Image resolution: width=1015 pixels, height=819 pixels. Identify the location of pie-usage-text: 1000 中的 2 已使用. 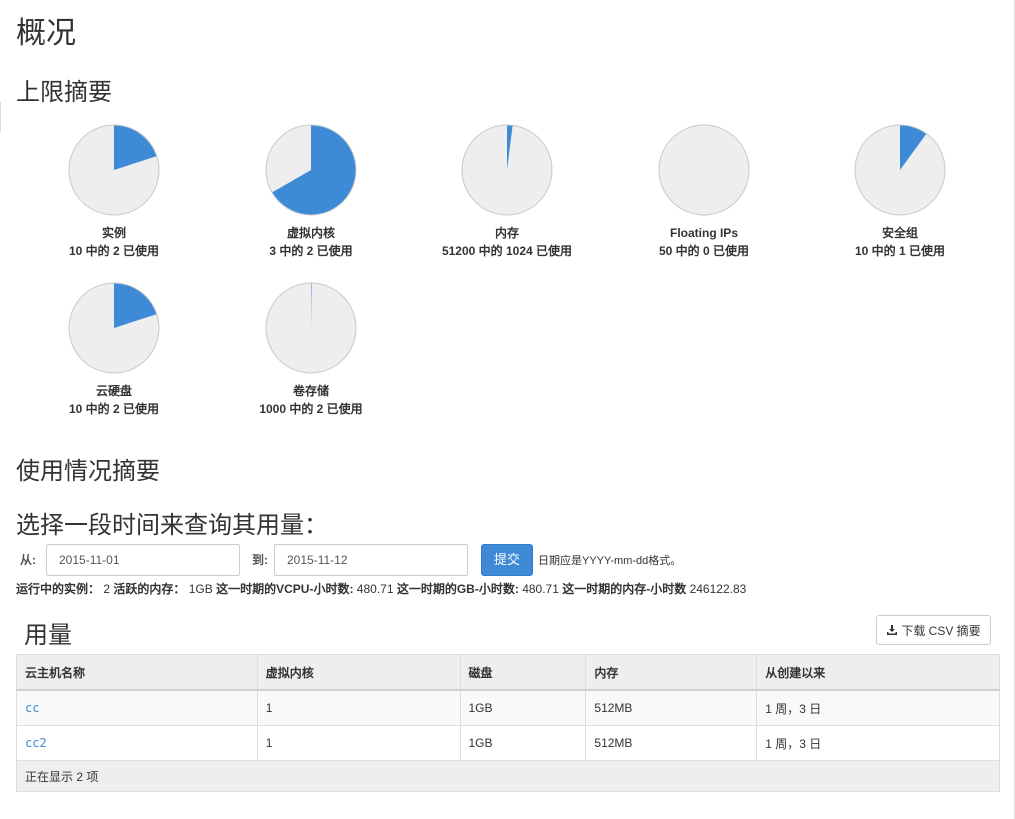
(311, 409).